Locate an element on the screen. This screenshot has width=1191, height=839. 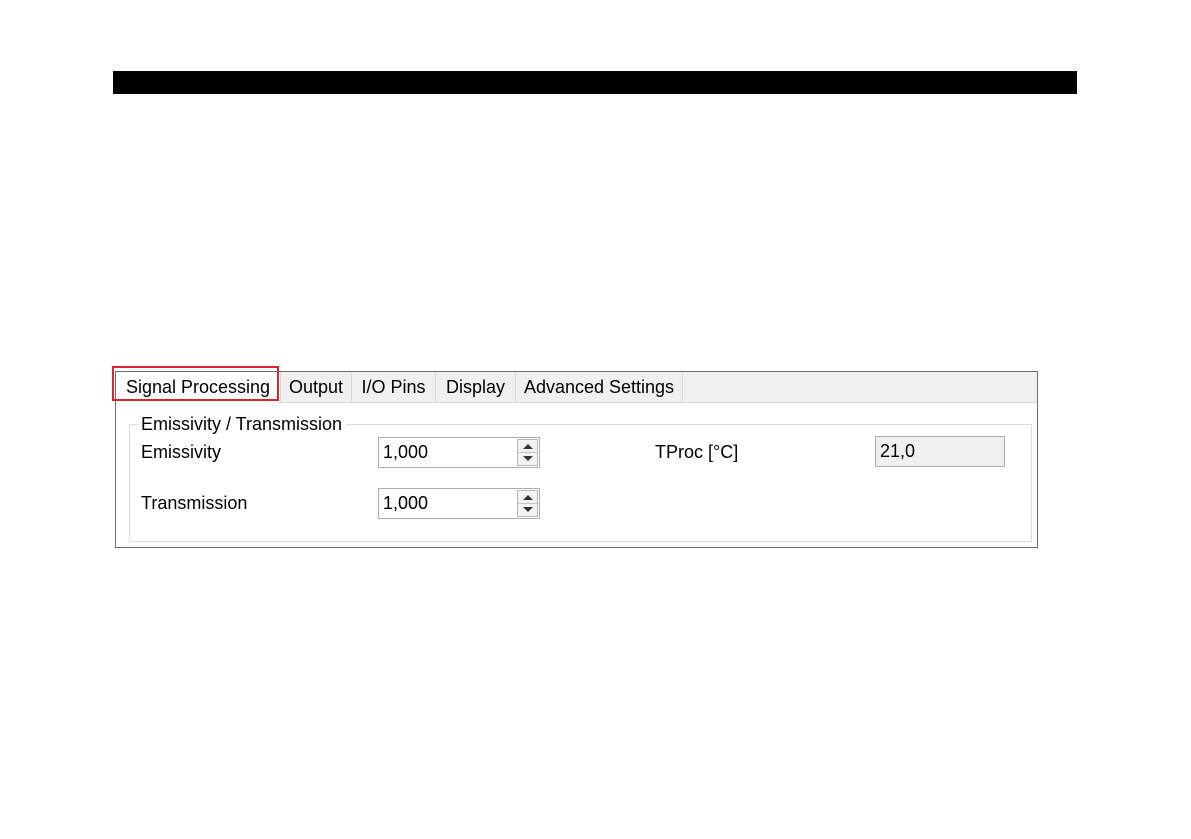
emissivity-value: 1,000 is located at coordinates (405, 452).